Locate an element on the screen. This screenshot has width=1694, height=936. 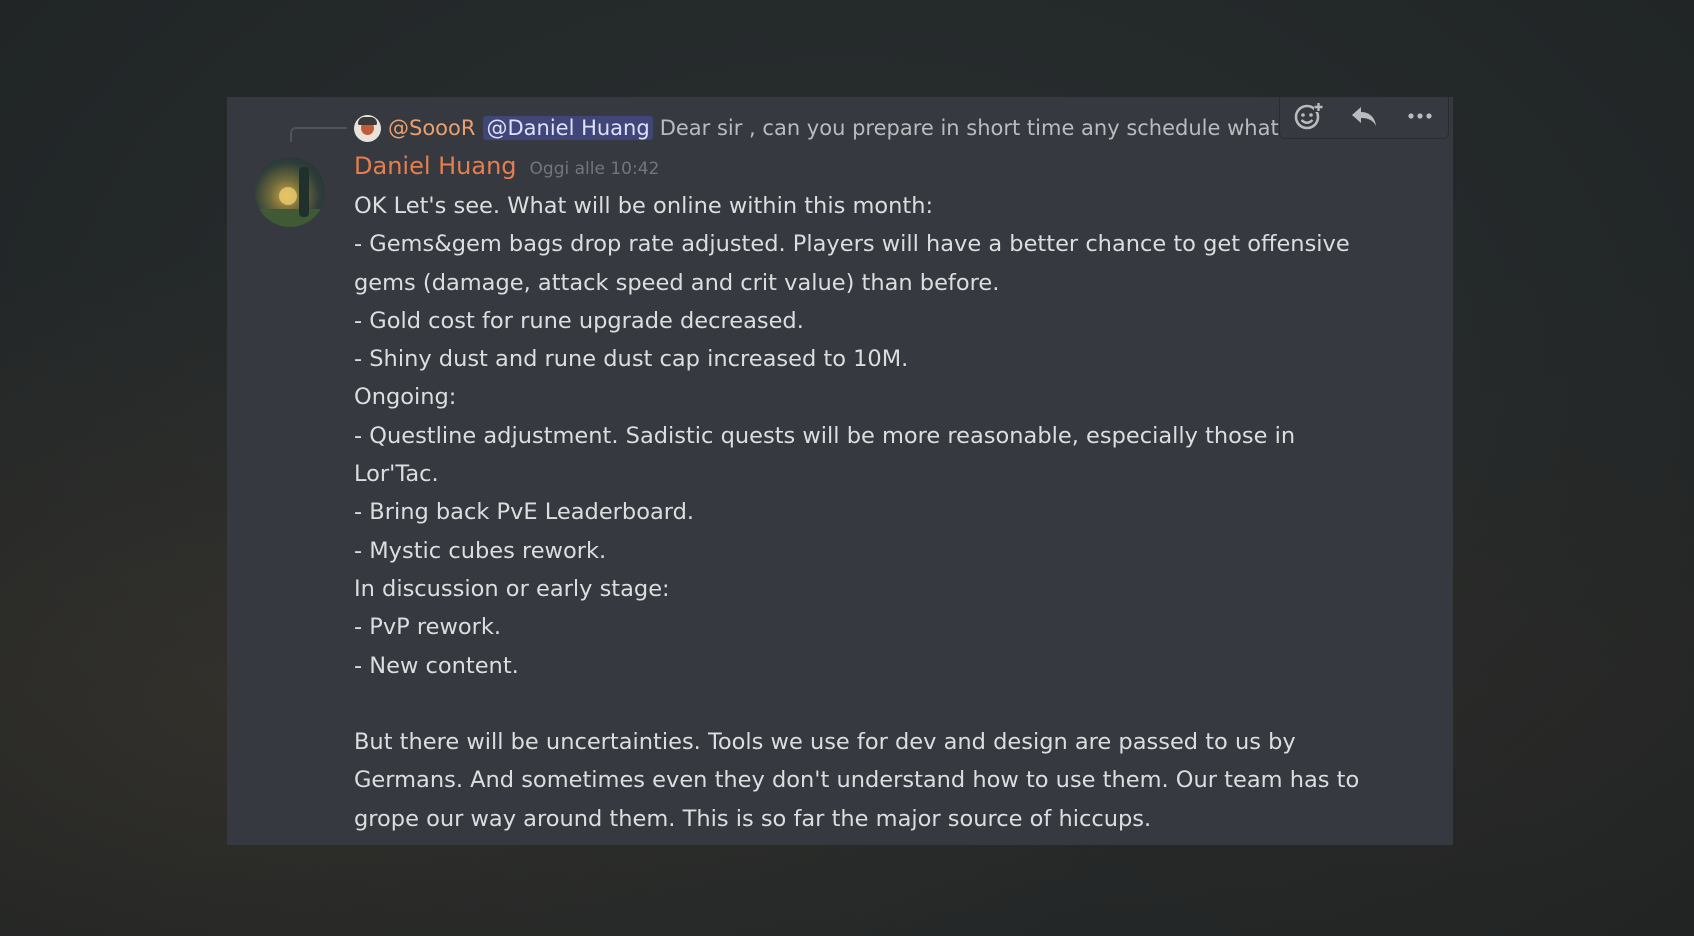
message-hover-toolbar is located at coordinates (1364, 118).